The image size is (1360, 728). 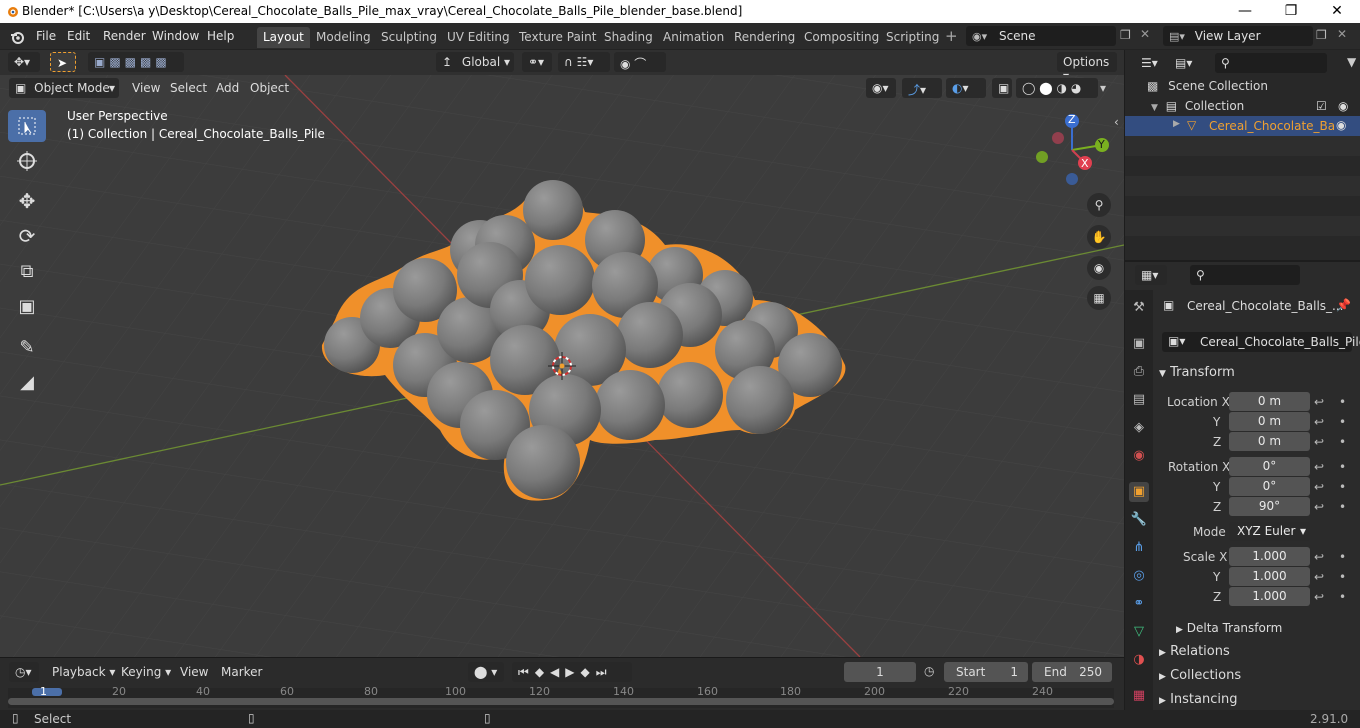 I want to click on modifier-wrench-icon: 🔧, so click(x=1139, y=520).